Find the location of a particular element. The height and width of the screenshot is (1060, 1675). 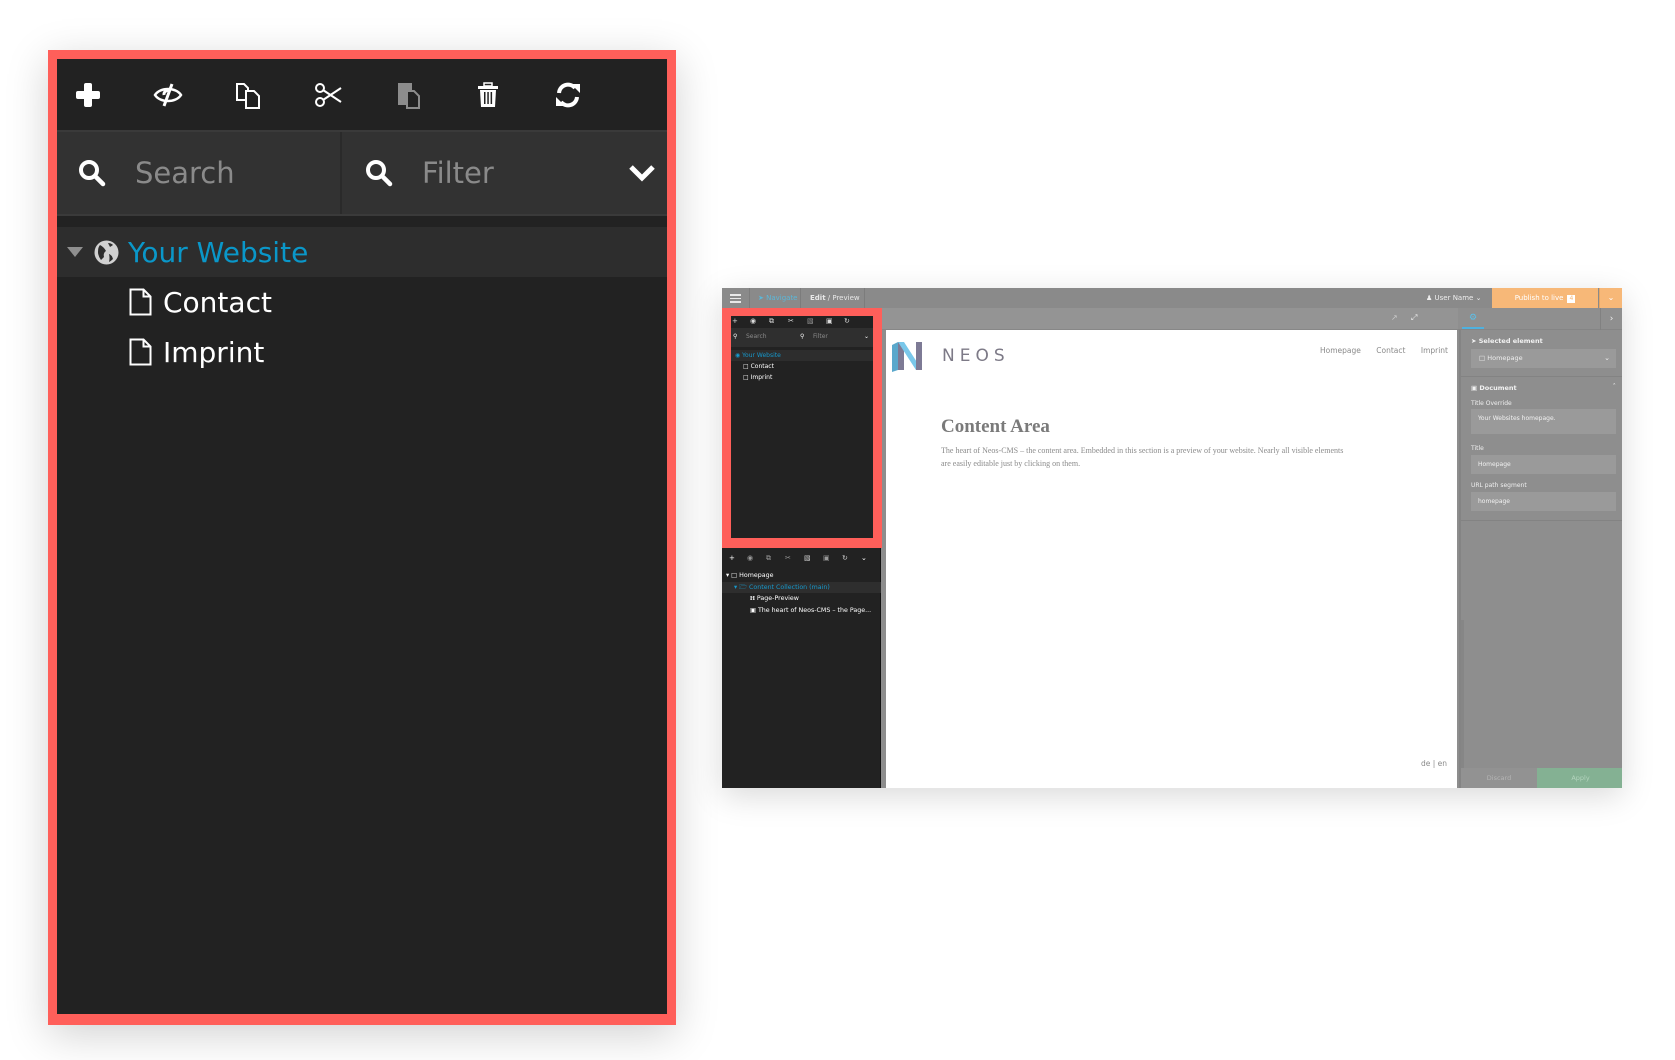

content-node-label: Content Collection (main) is located at coordinates (789, 587).